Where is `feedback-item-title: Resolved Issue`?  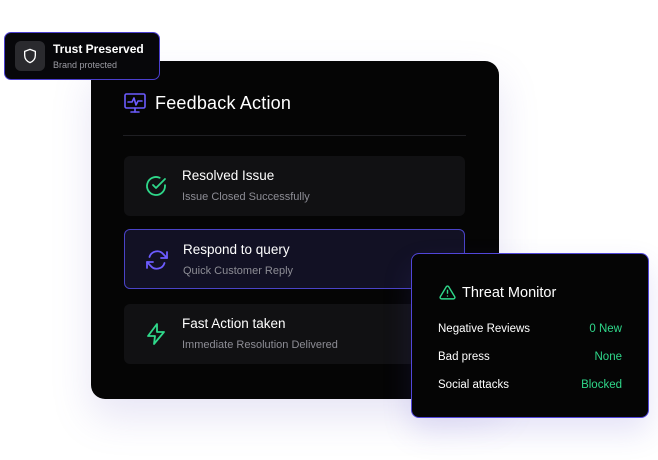 feedback-item-title: Resolved Issue is located at coordinates (228, 175).